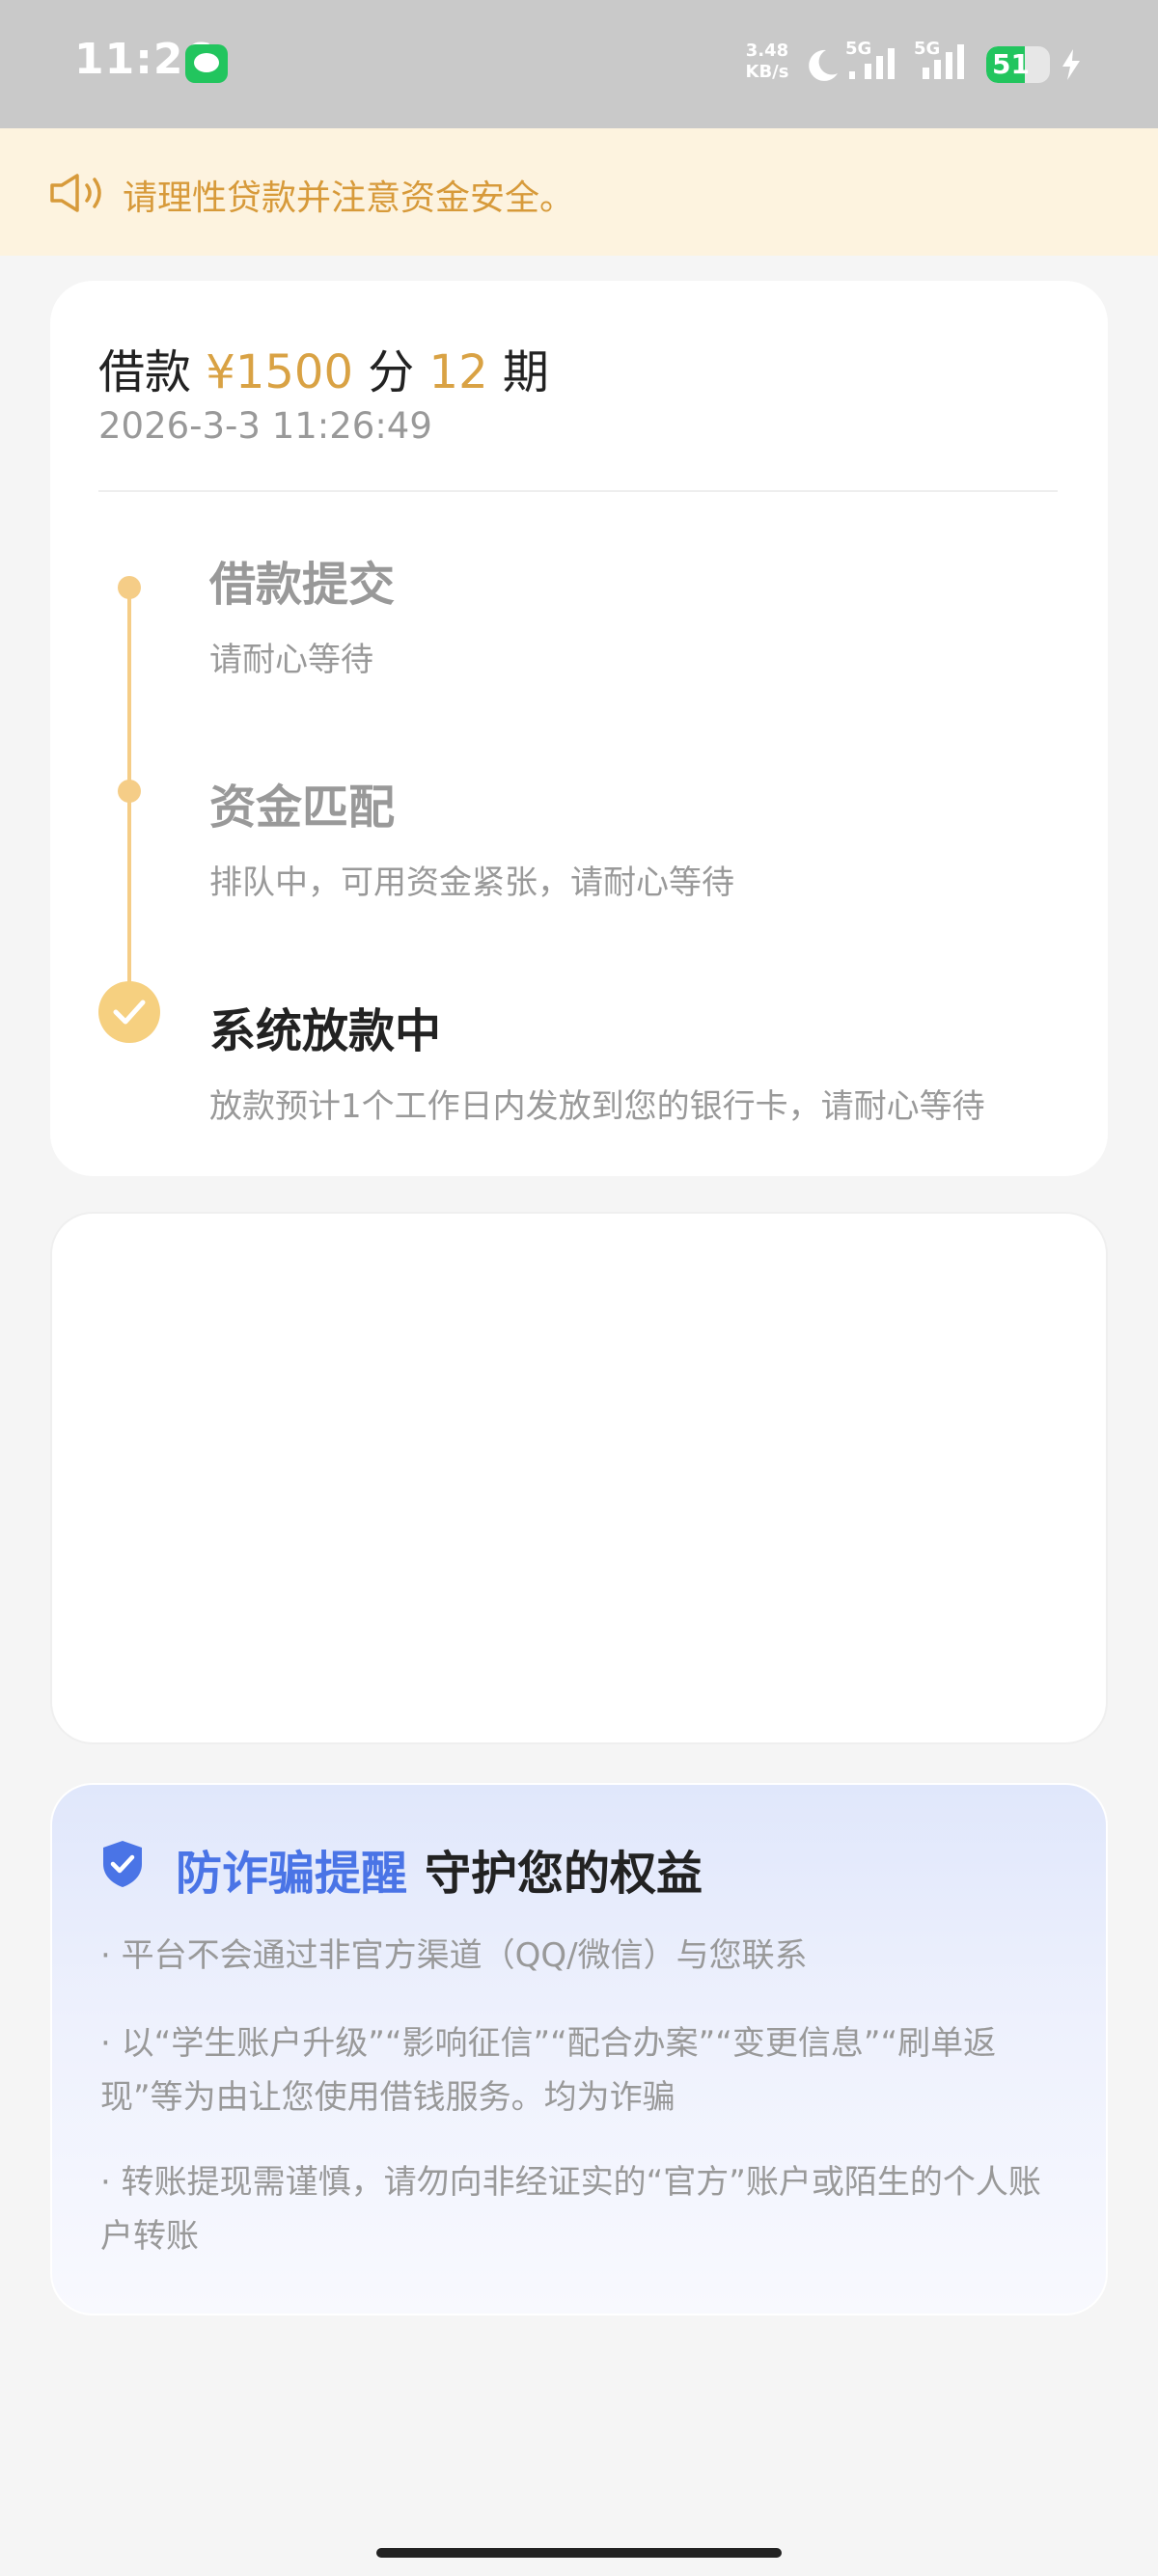 This screenshot has width=1158, height=2576. What do you see at coordinates (122, 1864) in the screenshot?
I see `shield-check-icon` at bounding box center [122, 1864].